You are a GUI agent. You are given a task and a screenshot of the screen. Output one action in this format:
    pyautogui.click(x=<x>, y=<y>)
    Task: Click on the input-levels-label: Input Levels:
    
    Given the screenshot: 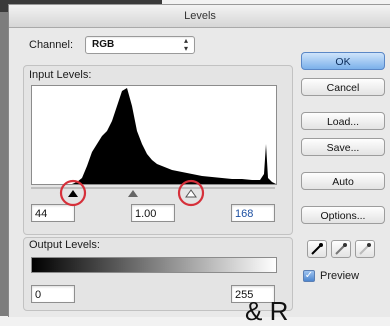 What is the action you would take?
    pyautogui.click(x=60, y=75)
    